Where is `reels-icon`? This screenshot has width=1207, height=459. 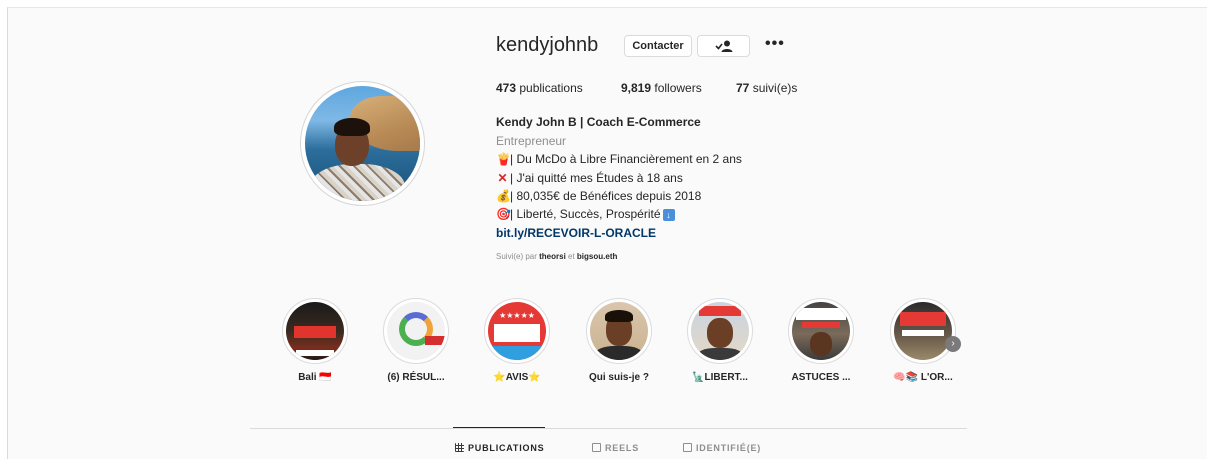
reels-icon is located at coordinates (596, 447).